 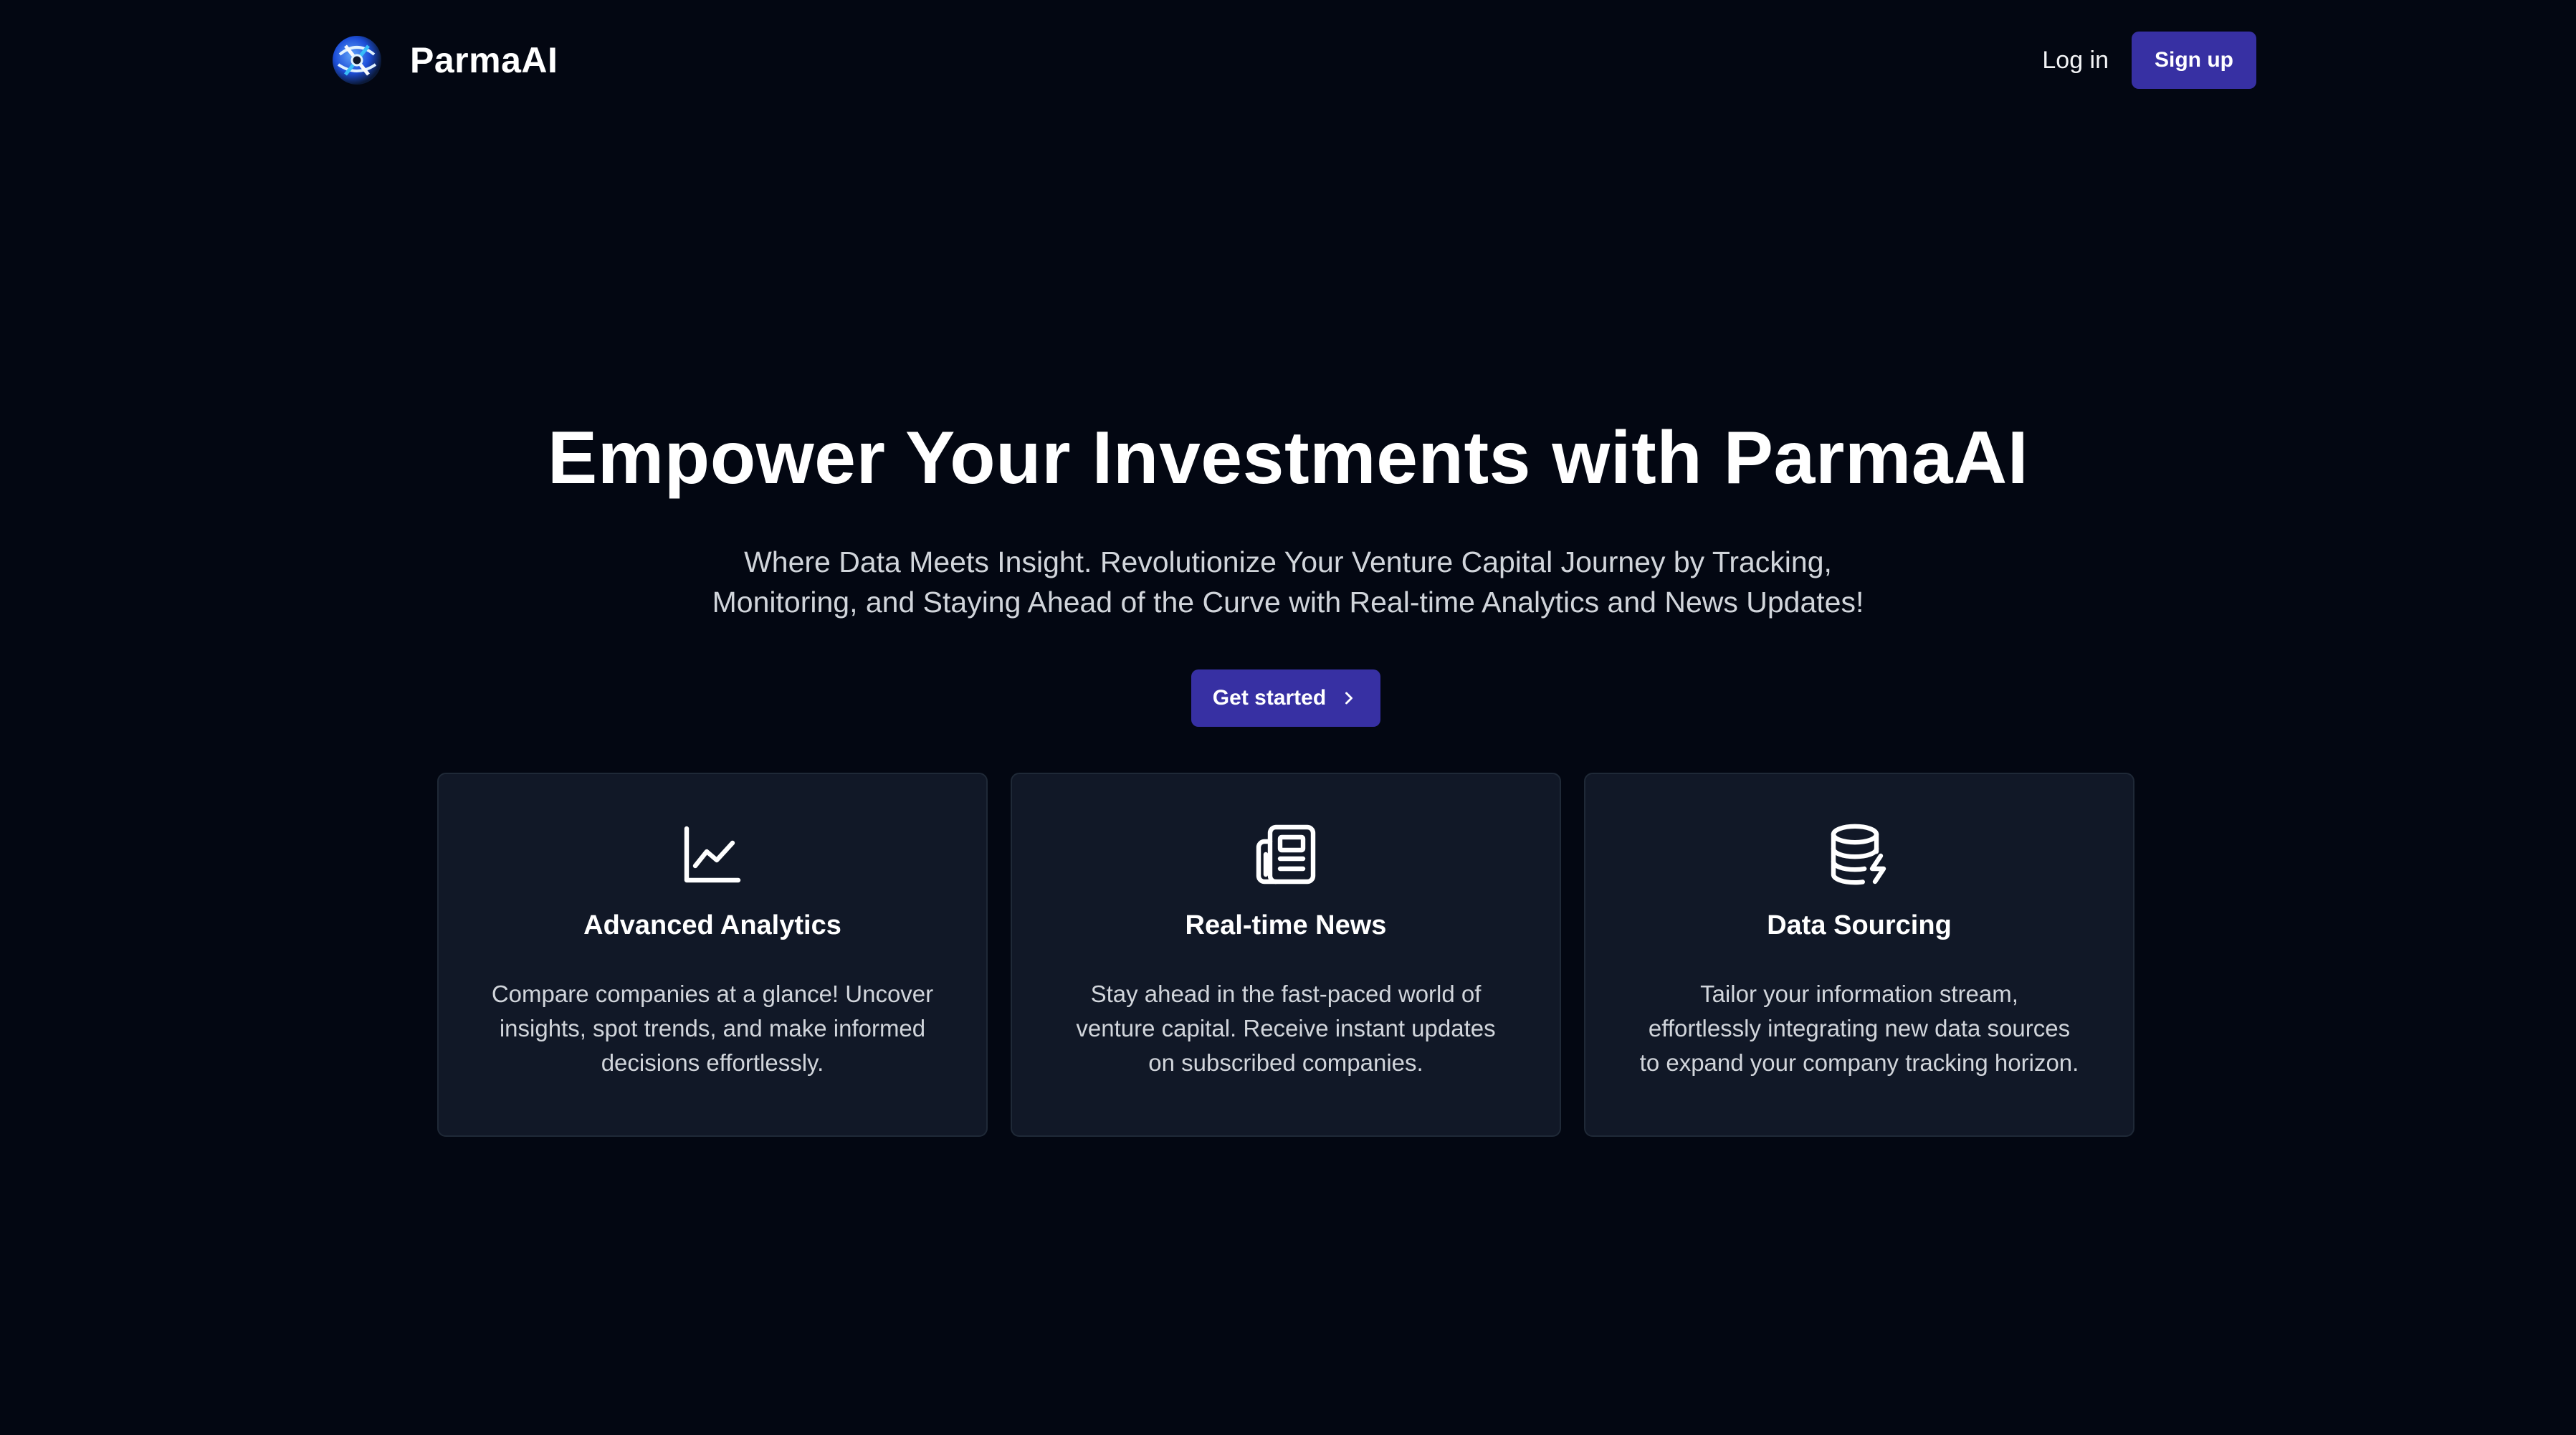 What do you see at coordinates (2194, 60) in the screenshot?
I see `signup-button: Sign up` at bounding box center [2194, 60].